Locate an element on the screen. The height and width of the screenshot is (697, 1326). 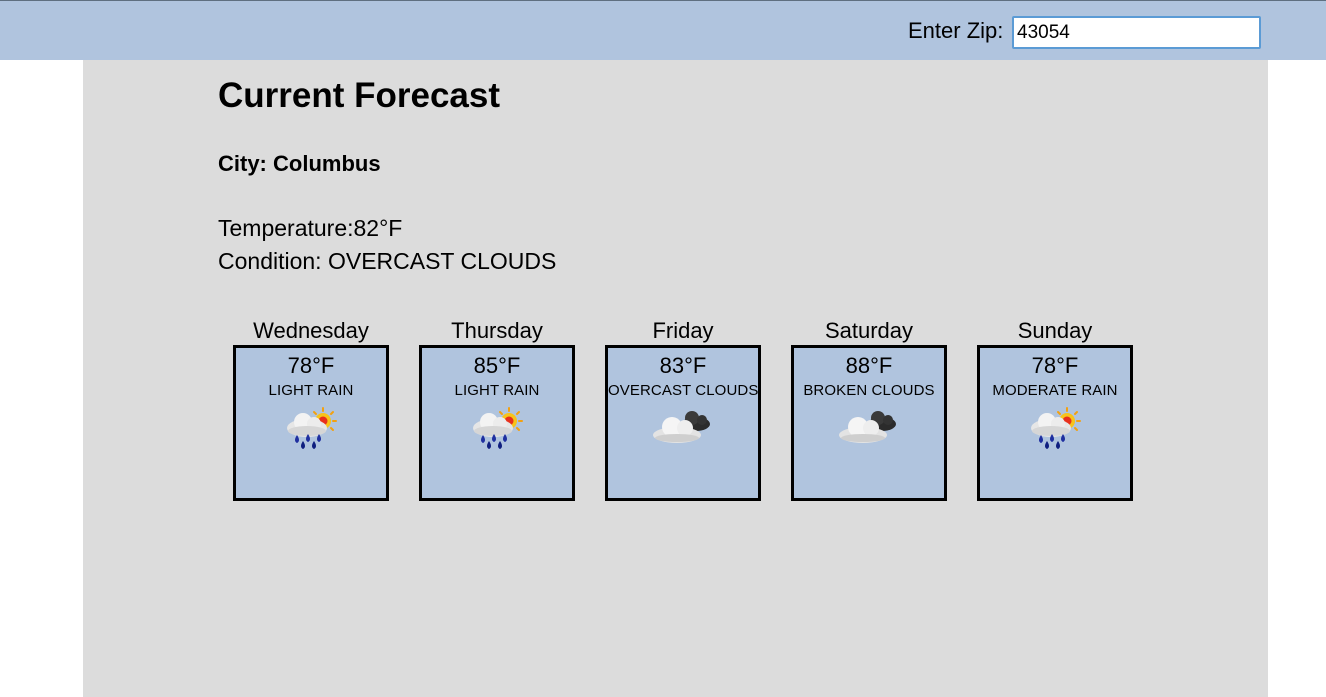
day-name: Thursday is located at coordinates (497, 330).